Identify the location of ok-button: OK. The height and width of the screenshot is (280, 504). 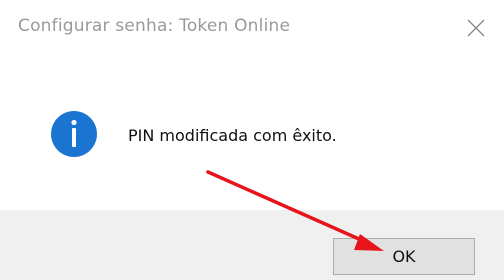
(404, 256).